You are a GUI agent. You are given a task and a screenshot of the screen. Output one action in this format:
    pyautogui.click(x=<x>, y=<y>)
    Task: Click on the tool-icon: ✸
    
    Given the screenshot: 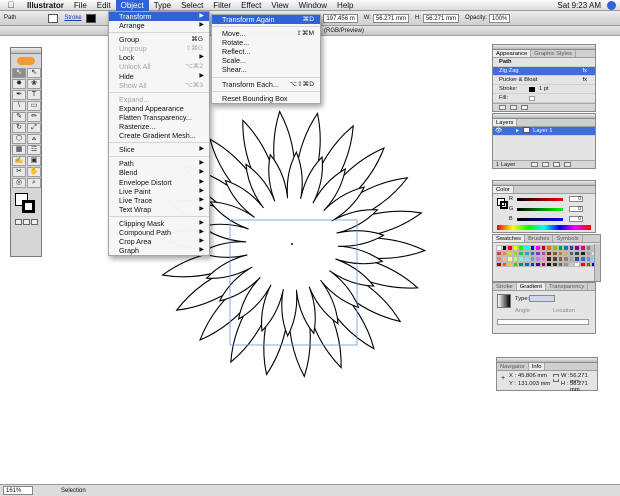 What is the action you would take?
    pyautogui.click(x=19, y=84)
    